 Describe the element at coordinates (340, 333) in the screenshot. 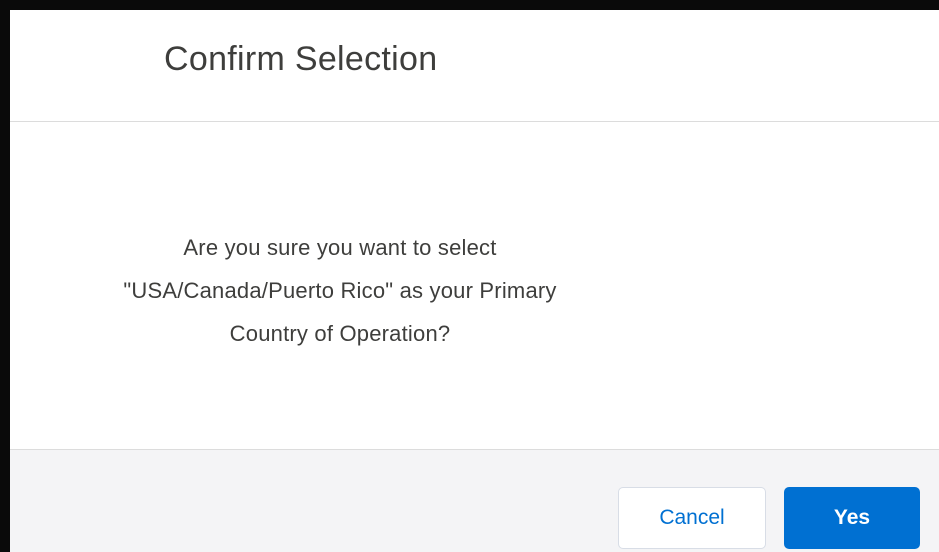

I see `message-line-3: Country of Operation?` at that location.